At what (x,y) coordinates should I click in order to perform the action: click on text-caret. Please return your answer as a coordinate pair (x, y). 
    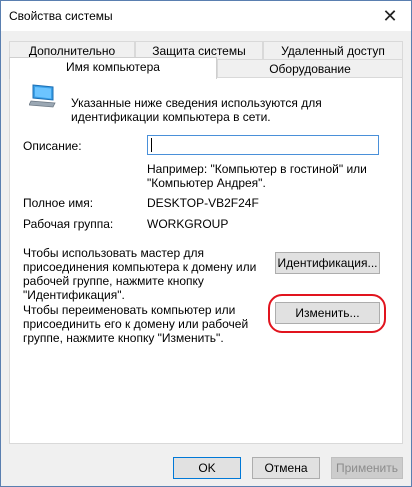
    Looking at the image, I should click on (151, 145).